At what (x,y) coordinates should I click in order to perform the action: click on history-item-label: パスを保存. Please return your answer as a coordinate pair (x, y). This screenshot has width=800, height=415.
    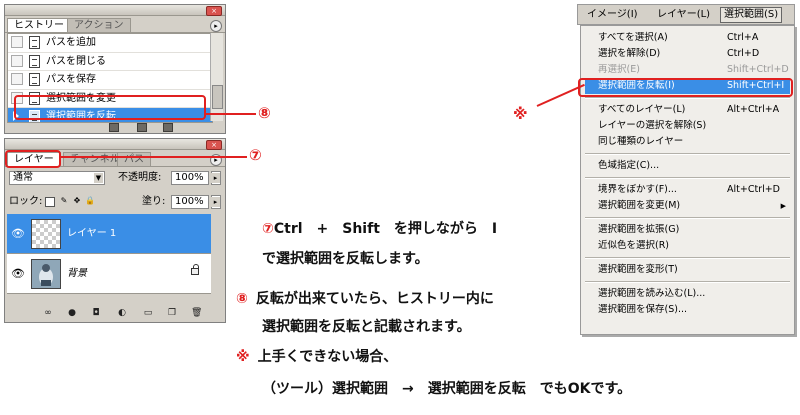
    Looking at the image, I should click on (71, 80).